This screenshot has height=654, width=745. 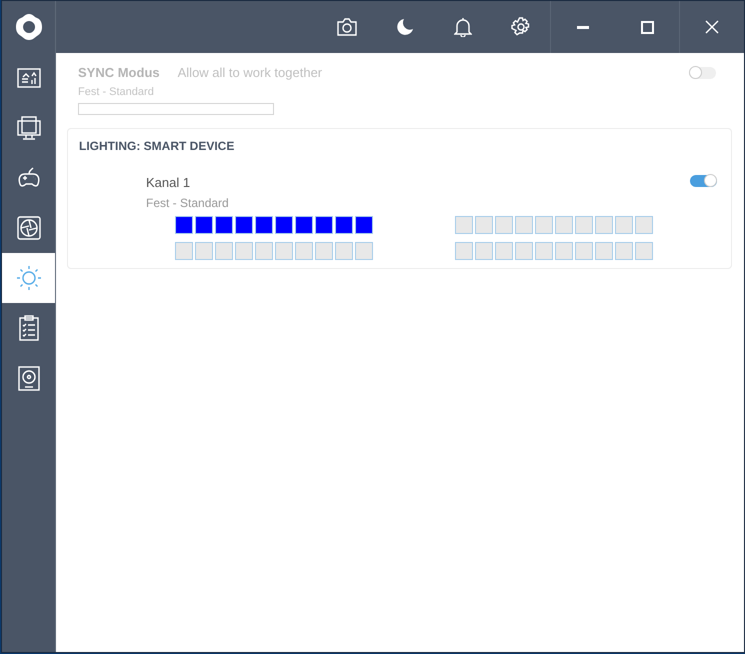 What do you see at coordinates (28, 128) in the screenshot?
I see `monitor-icon` at bounding box center [28, 128].